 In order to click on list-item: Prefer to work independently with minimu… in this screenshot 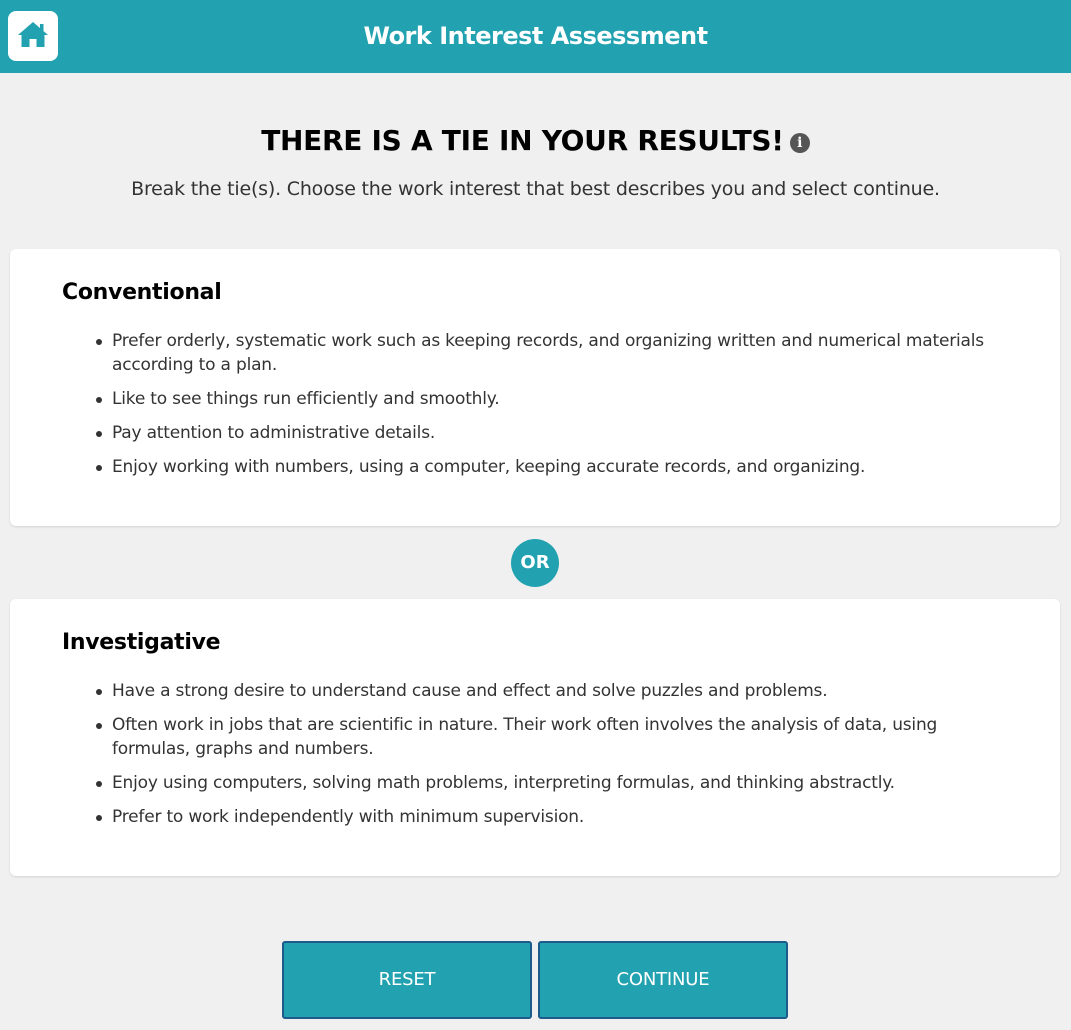, I will do `click(556, 817)`.